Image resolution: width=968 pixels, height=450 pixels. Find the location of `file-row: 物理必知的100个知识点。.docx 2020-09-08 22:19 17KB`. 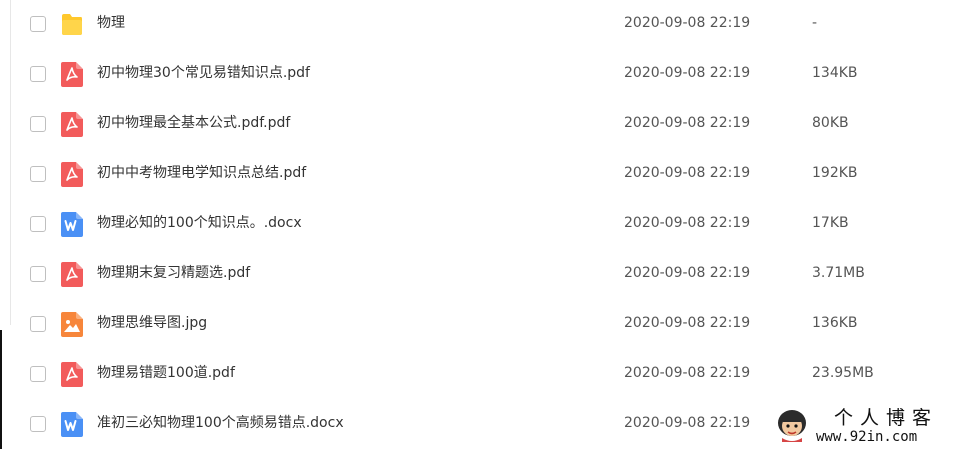

file-row: 物理必知的100个知识点。.docx 2020-09-08 22:19 17KB is located at coordinates (484, 225).